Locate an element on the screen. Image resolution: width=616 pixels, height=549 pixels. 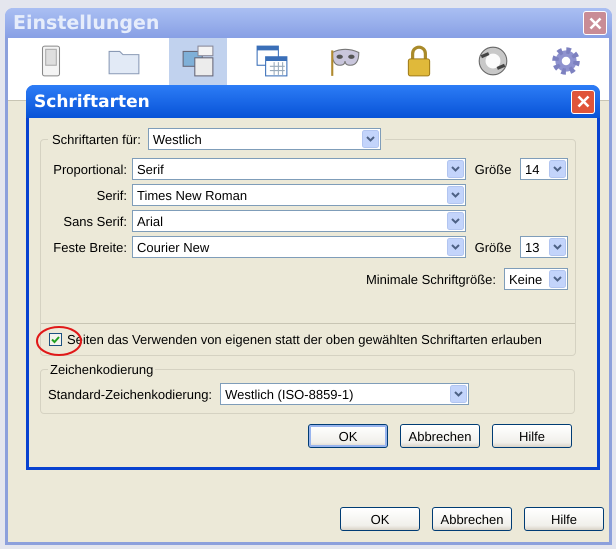
dropdown: 13 is located at coordinates (544, 247).